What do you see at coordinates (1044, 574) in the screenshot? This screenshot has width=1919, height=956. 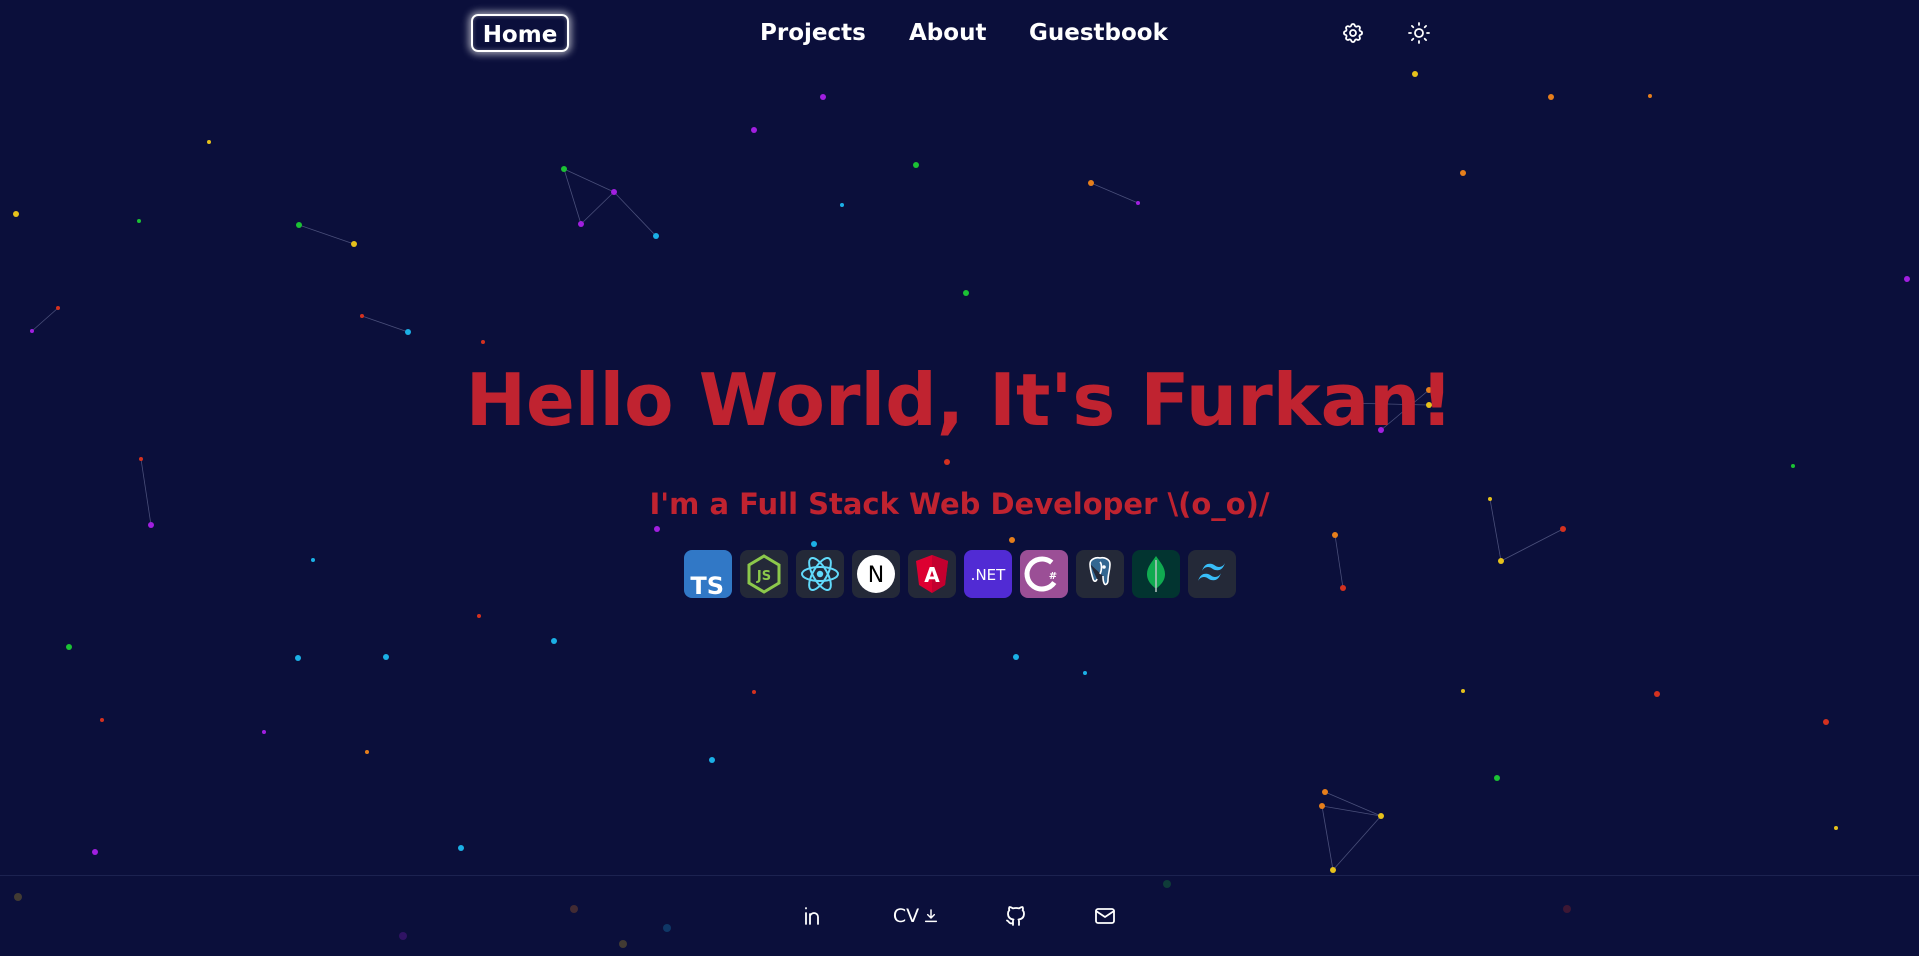 I see `csharp-icon: #` at bounding box center [1044, 574].